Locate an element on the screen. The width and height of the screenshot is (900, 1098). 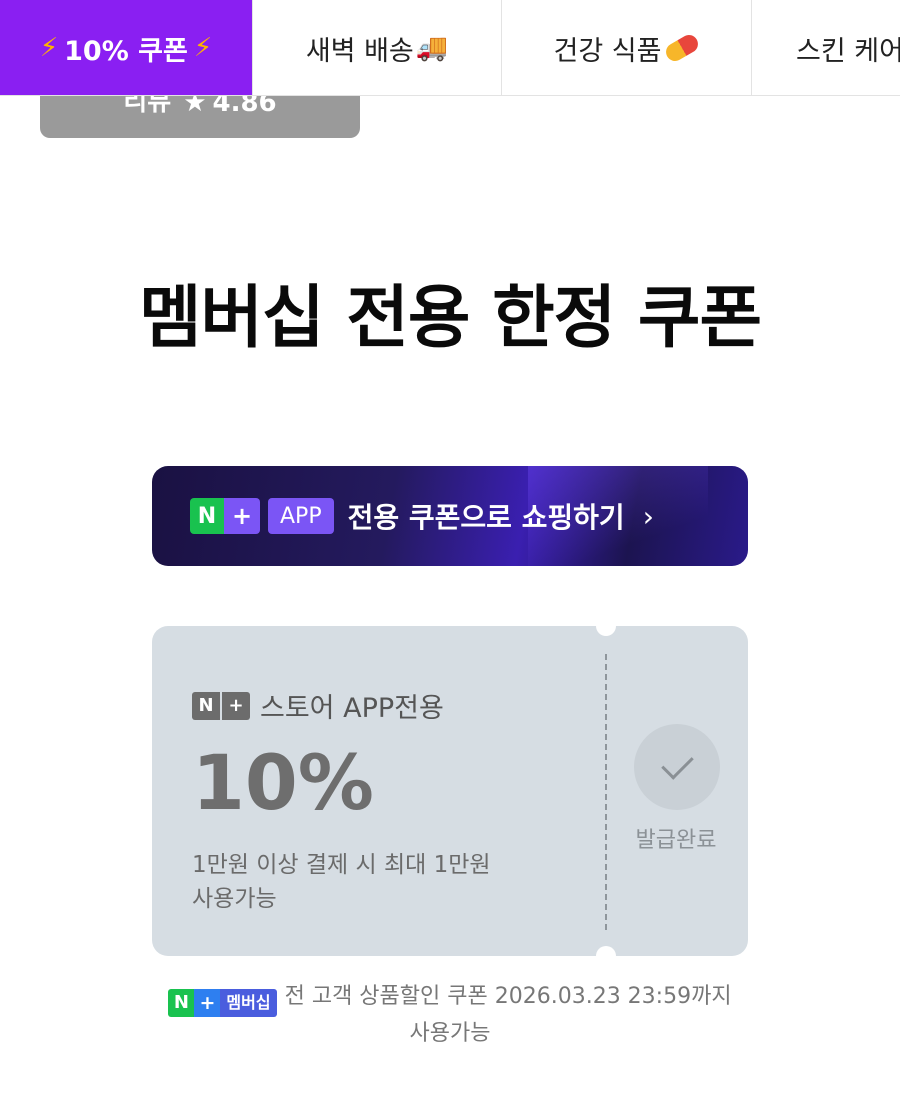
coupon-issued-button is located at coordinates (677, 767).